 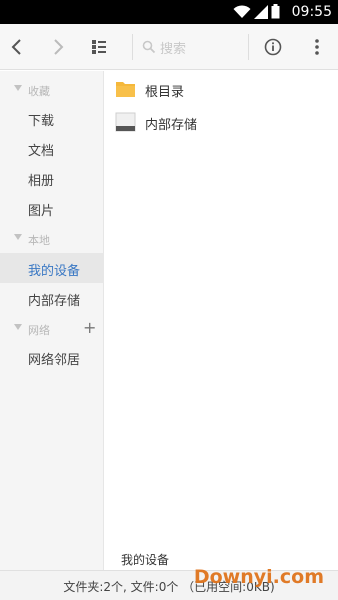 I want to click on wifi-icon, so click(x=242, y=11).